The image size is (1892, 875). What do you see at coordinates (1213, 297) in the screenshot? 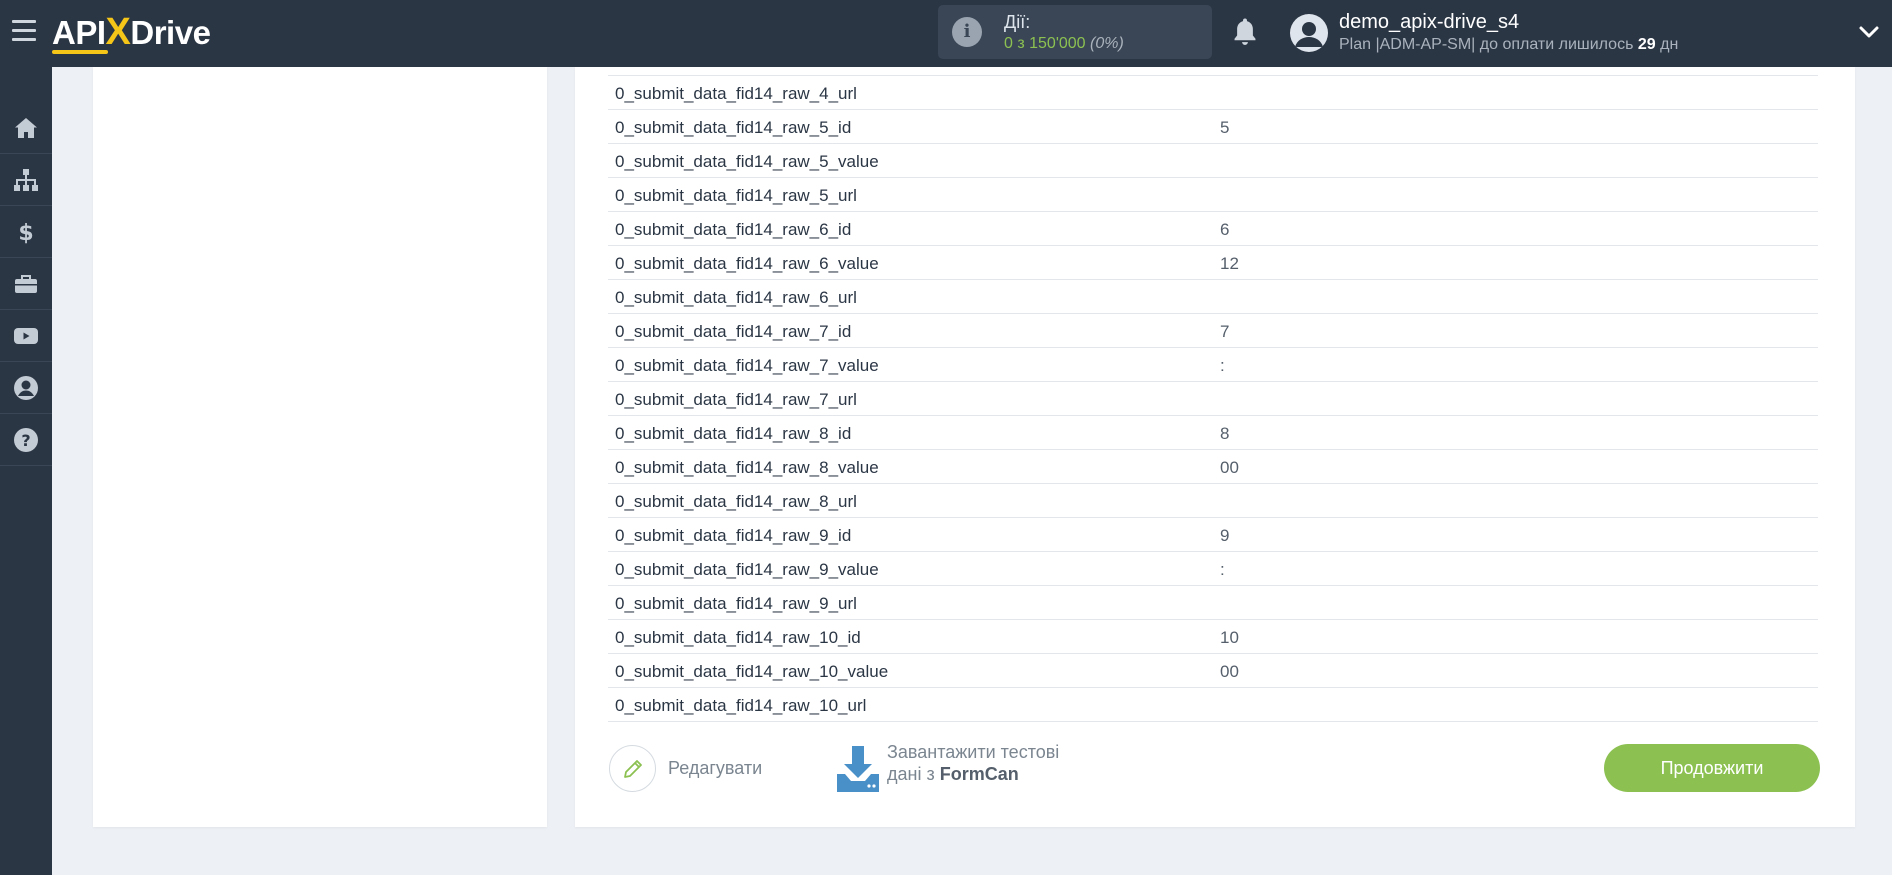
I see `table-row: 0_submit_data_fid14_raw_6_url` at bounding box center [1213, 297].